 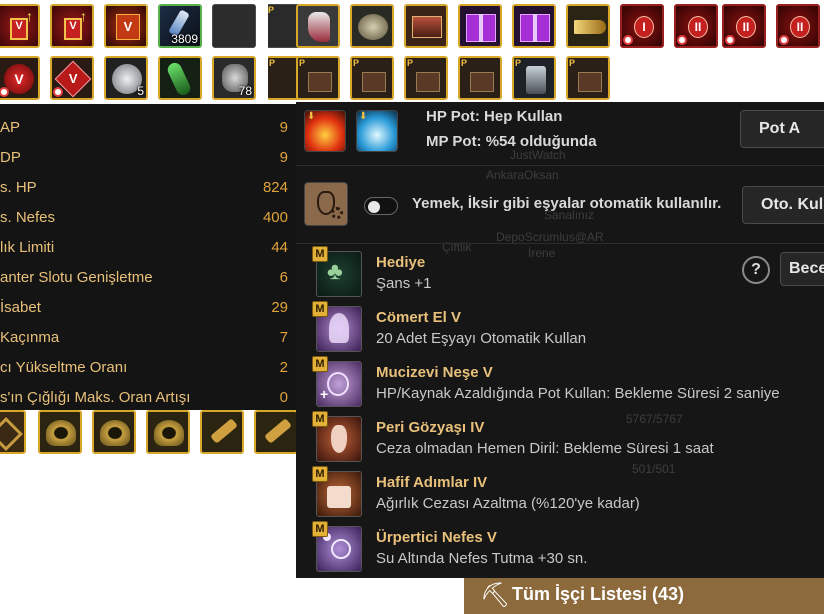 What do you see at coordinates (495, 595) in the screenshot?
I see `pickaxe-icon: ⛏` at bounding box center [495, 595].